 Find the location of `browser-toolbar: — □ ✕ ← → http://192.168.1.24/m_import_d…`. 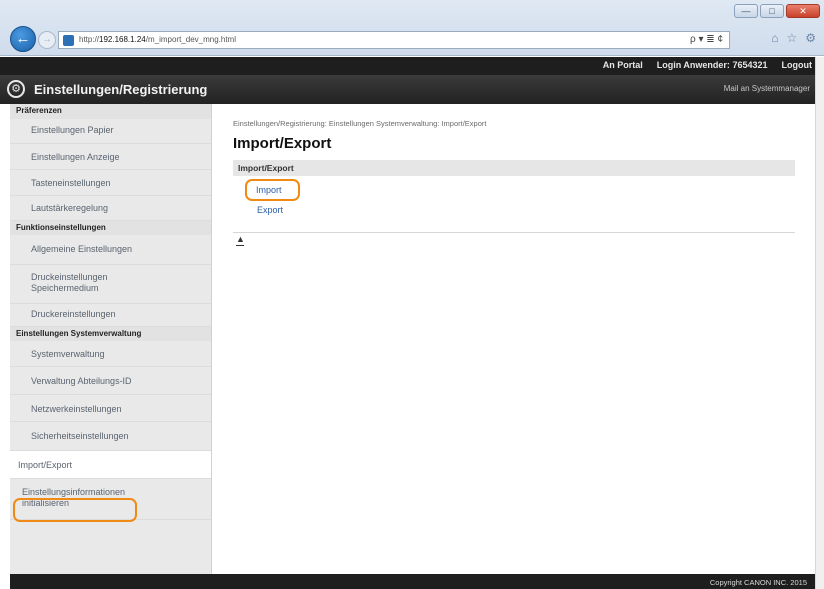

browser-toolbar: — □ ✕ ← → http://192.168.1.24/m_import_d… is located at coordinates (412, 28).